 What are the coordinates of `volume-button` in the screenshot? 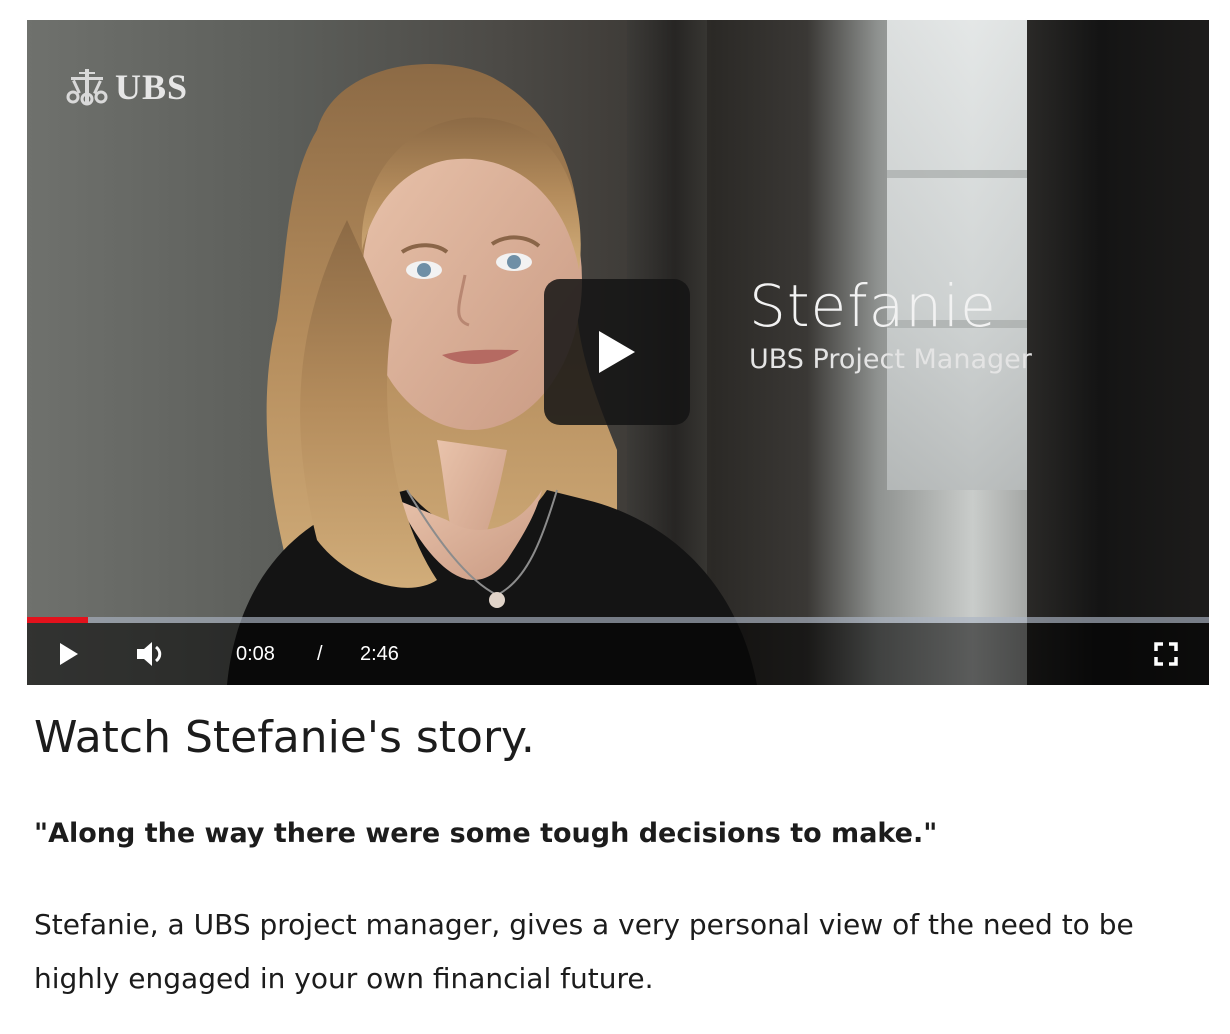 It's located at (152, 654).